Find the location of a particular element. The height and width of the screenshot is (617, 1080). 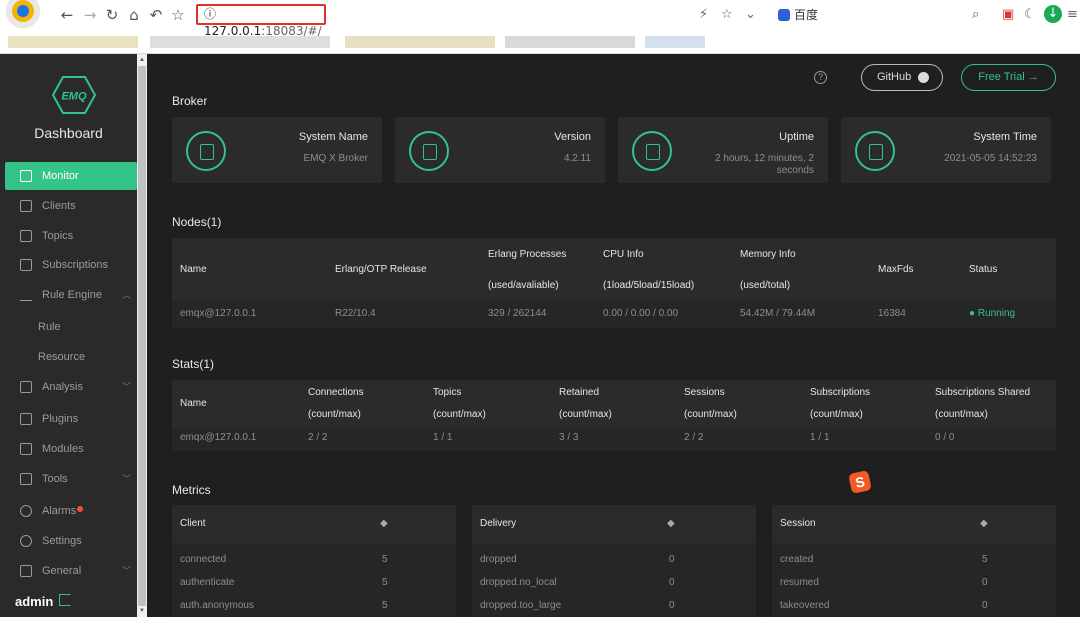

sidebar-item-rule-engine: Rule Engine ︿ is located at coordinates (71, 295).